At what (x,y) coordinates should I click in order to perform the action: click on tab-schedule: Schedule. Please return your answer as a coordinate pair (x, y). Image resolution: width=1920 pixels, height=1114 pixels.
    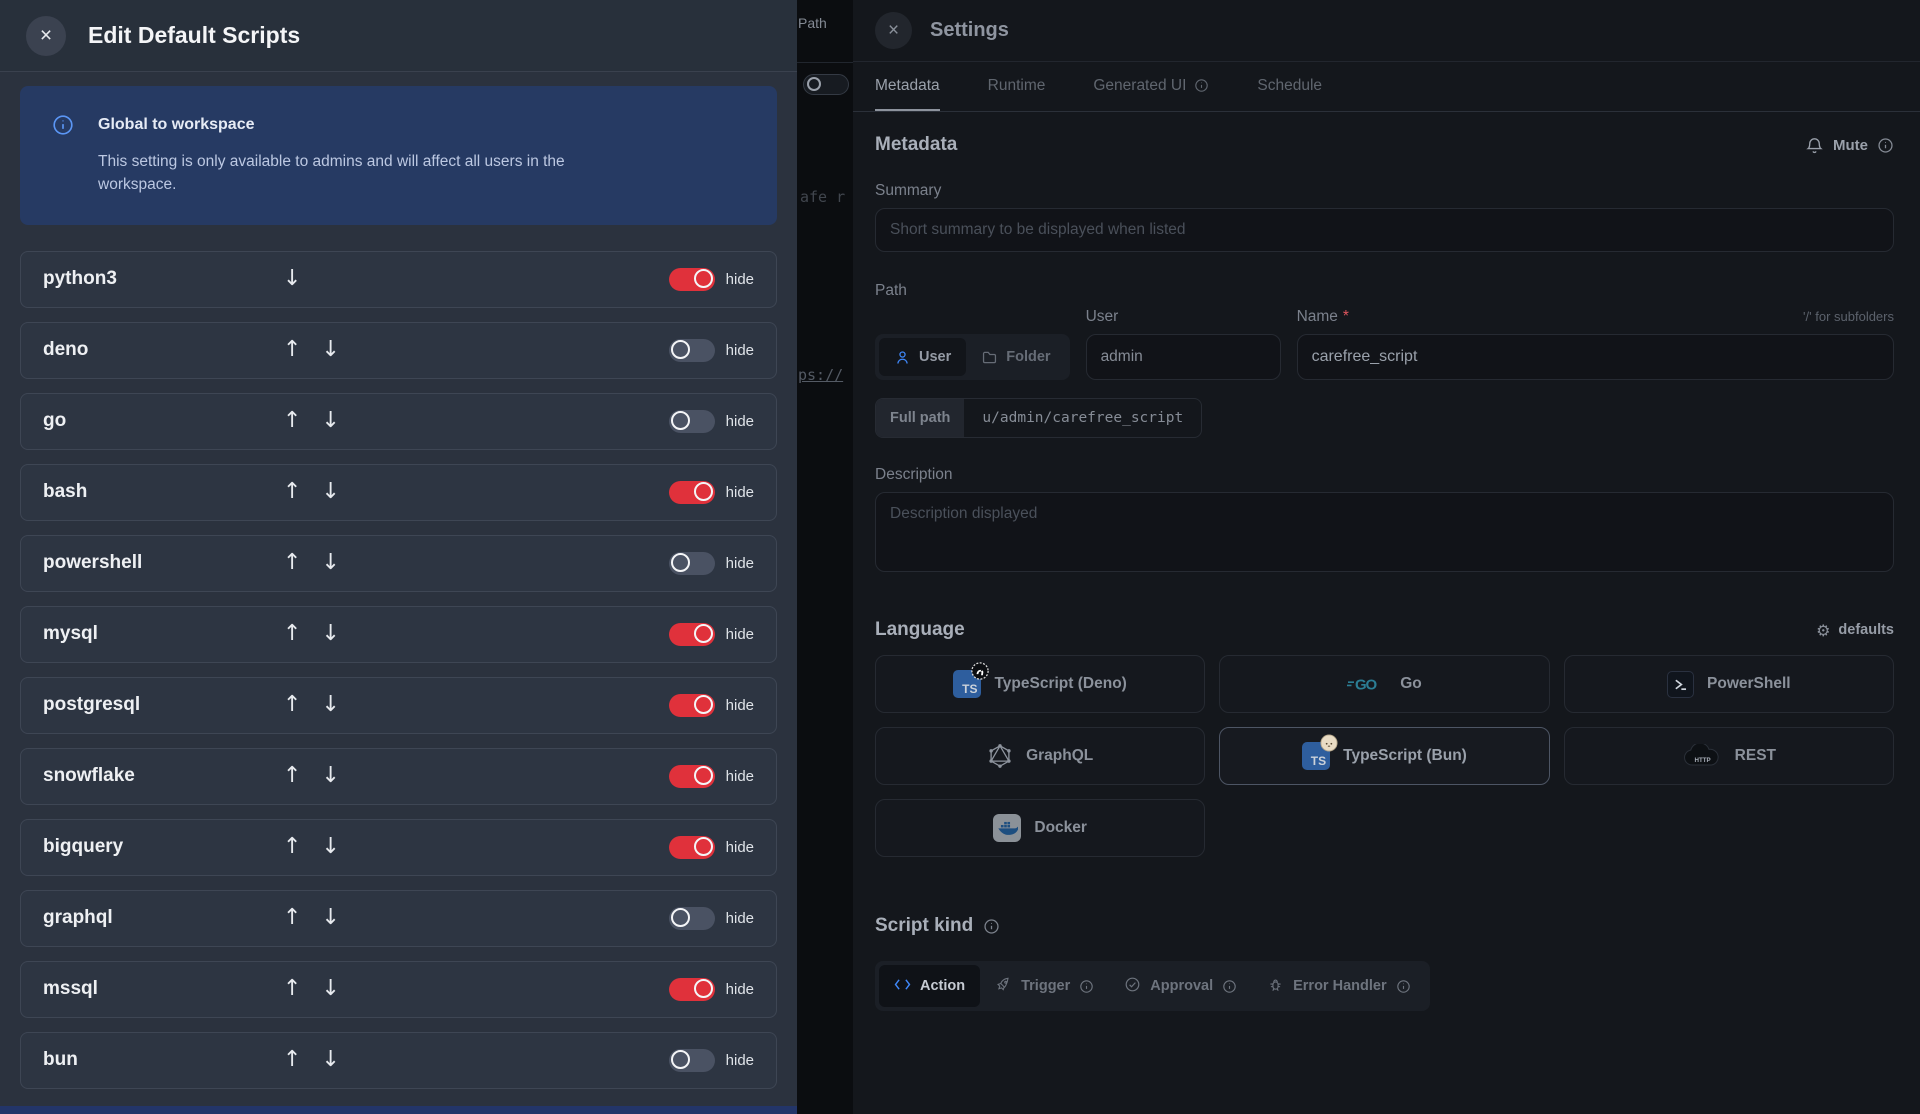
    Looking at the image, I should click on (1289, 86).